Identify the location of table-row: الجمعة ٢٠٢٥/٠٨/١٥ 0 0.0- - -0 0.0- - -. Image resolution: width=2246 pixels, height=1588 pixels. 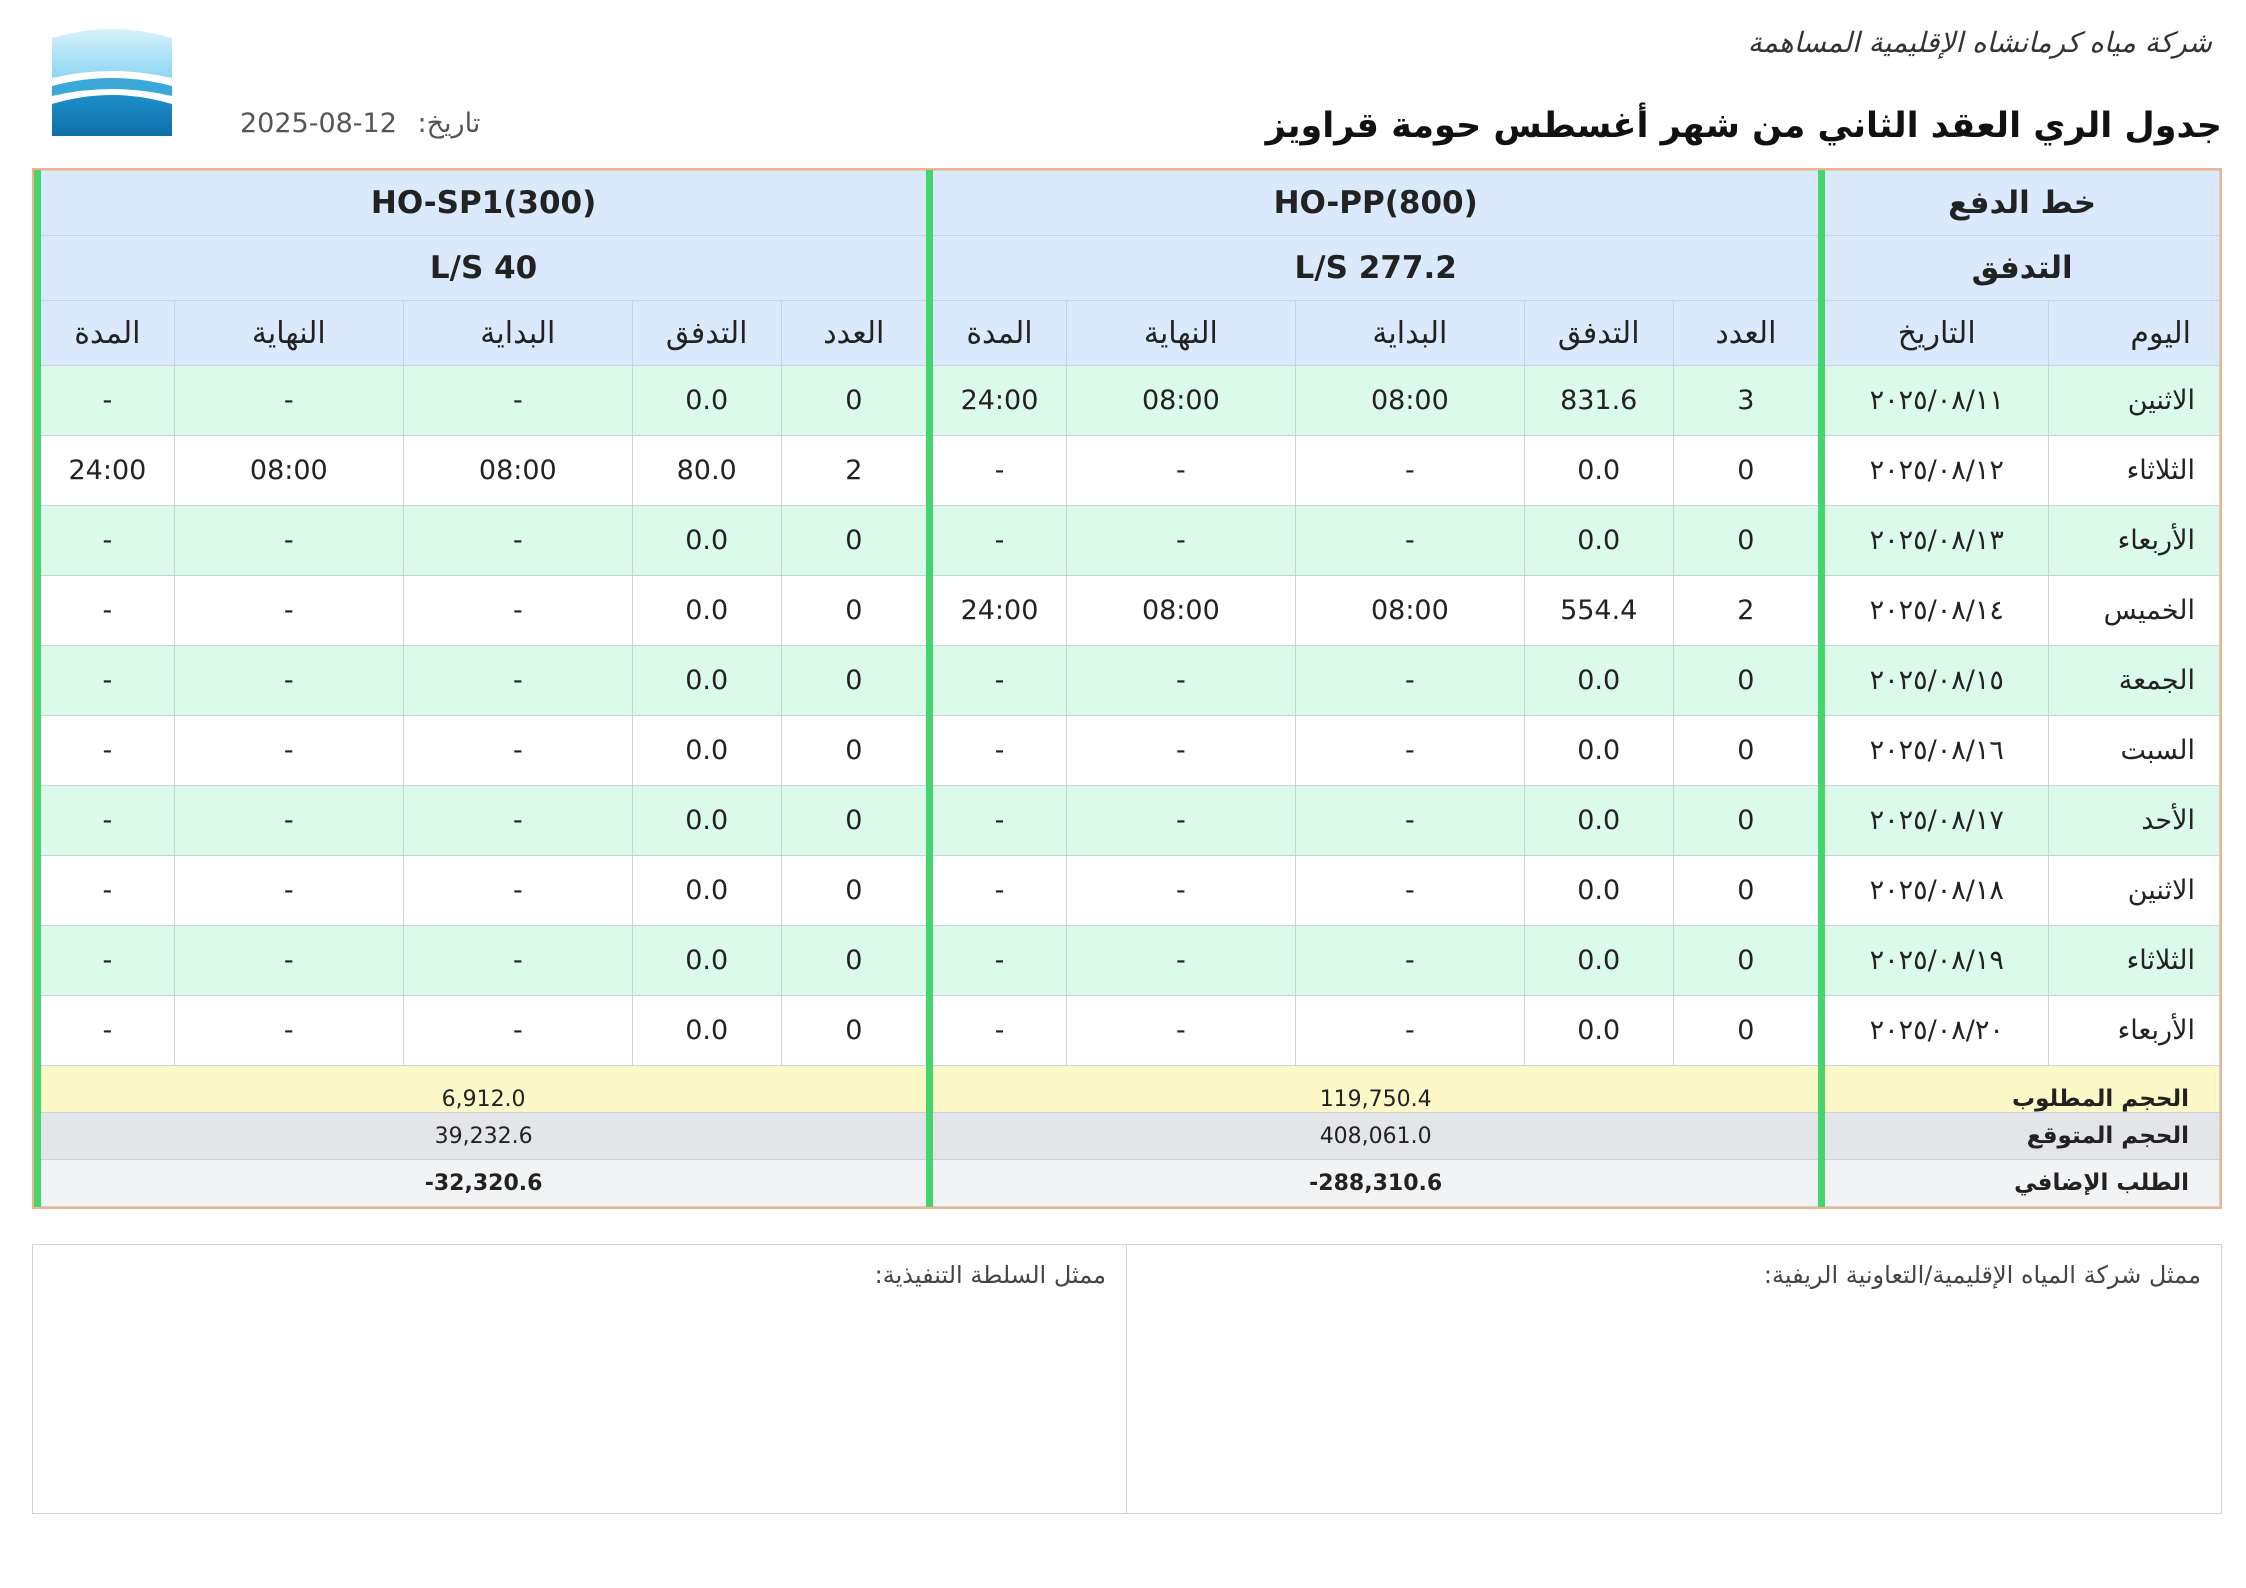
(1127, 680).